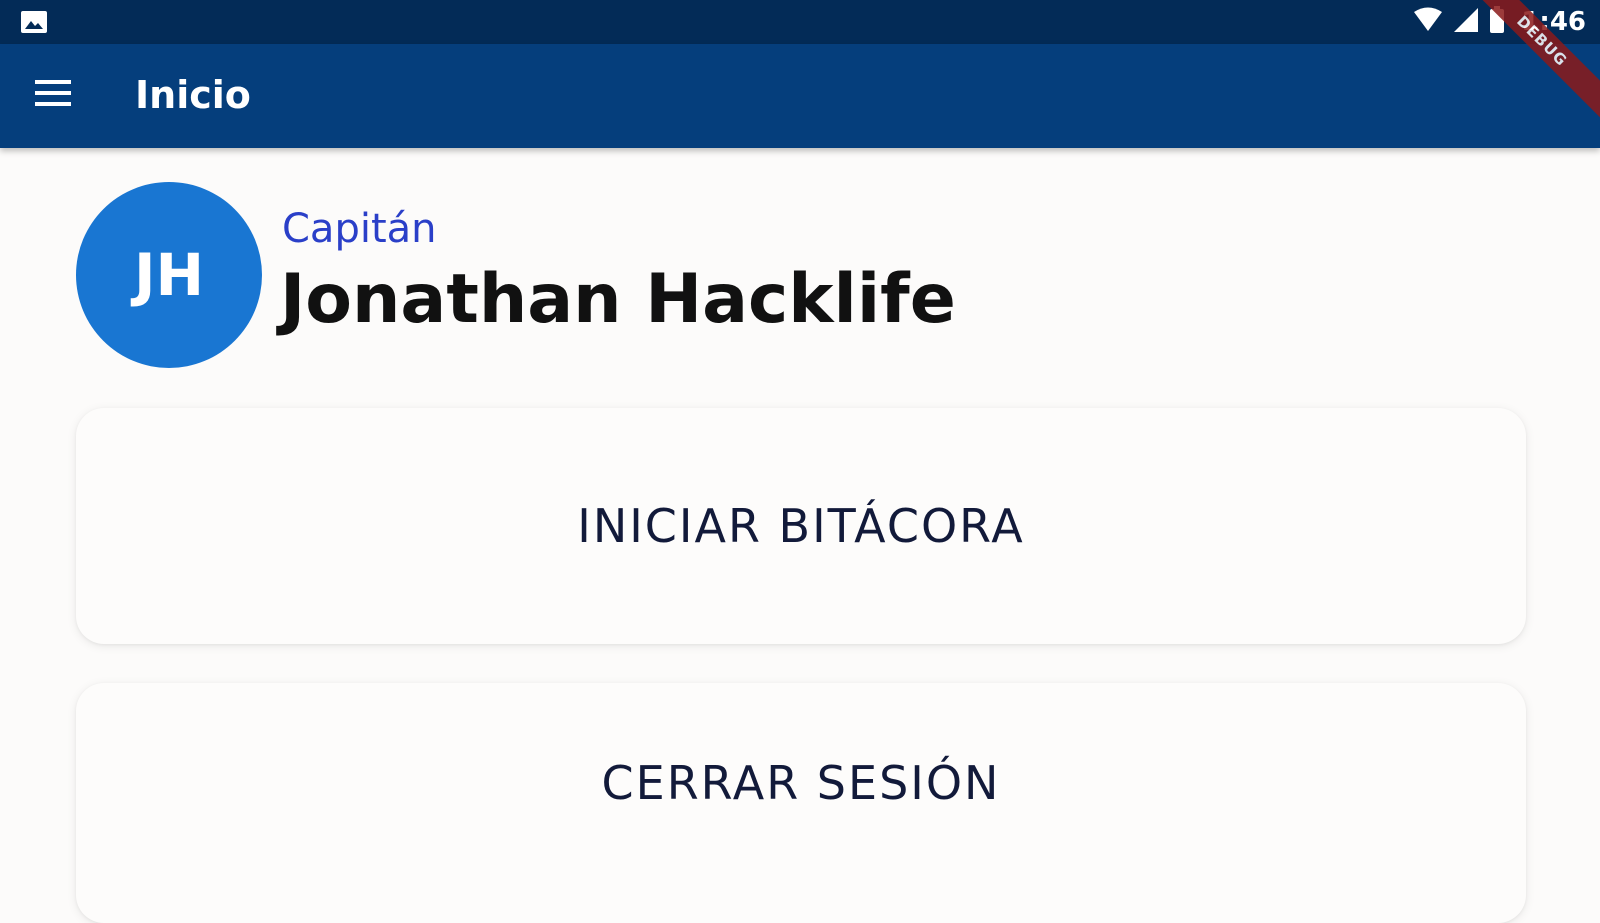  I want to click on avatar-initials: JH, so click(169, 275).